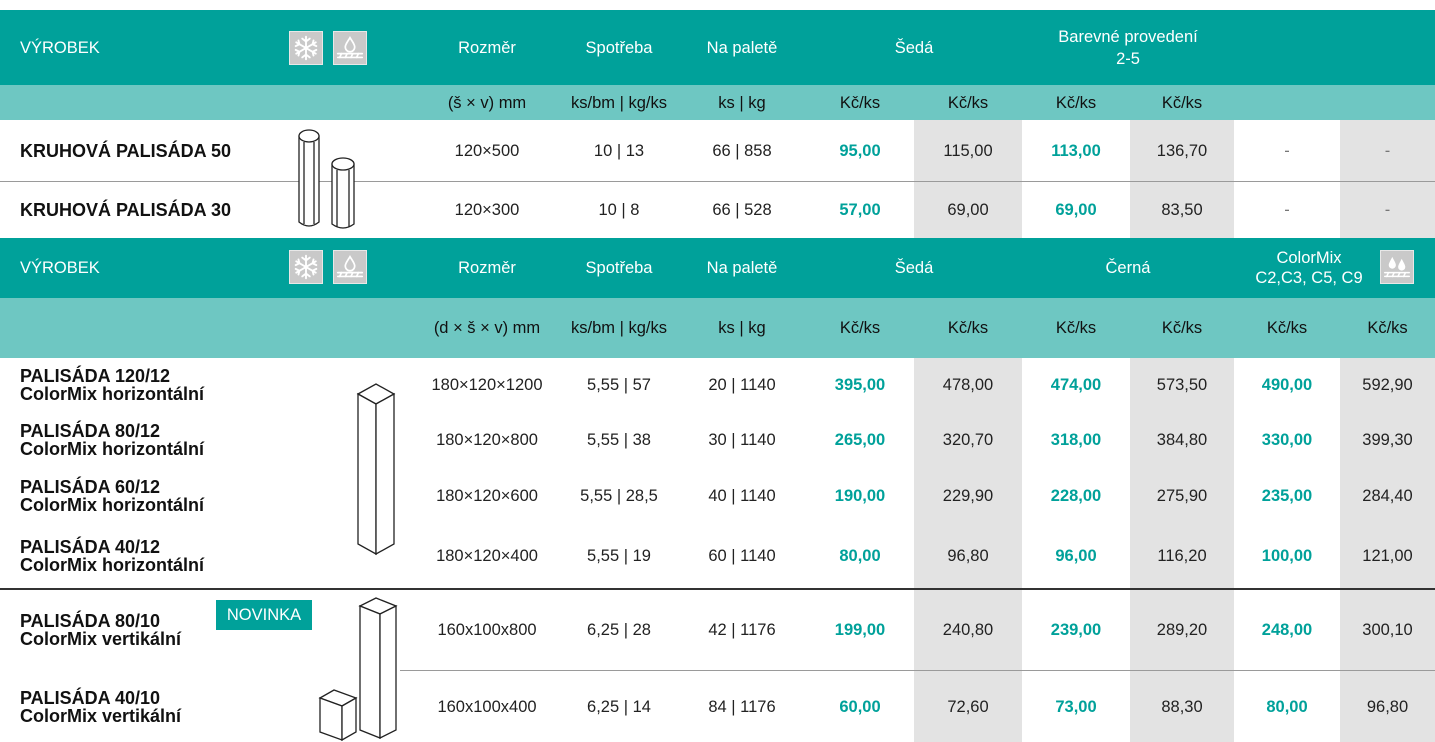 This screenshot has height=742, width=1435. Describe the element at coordinates (1182, 151) in the screenshot. I see `cell-price: 136,70` at that location.